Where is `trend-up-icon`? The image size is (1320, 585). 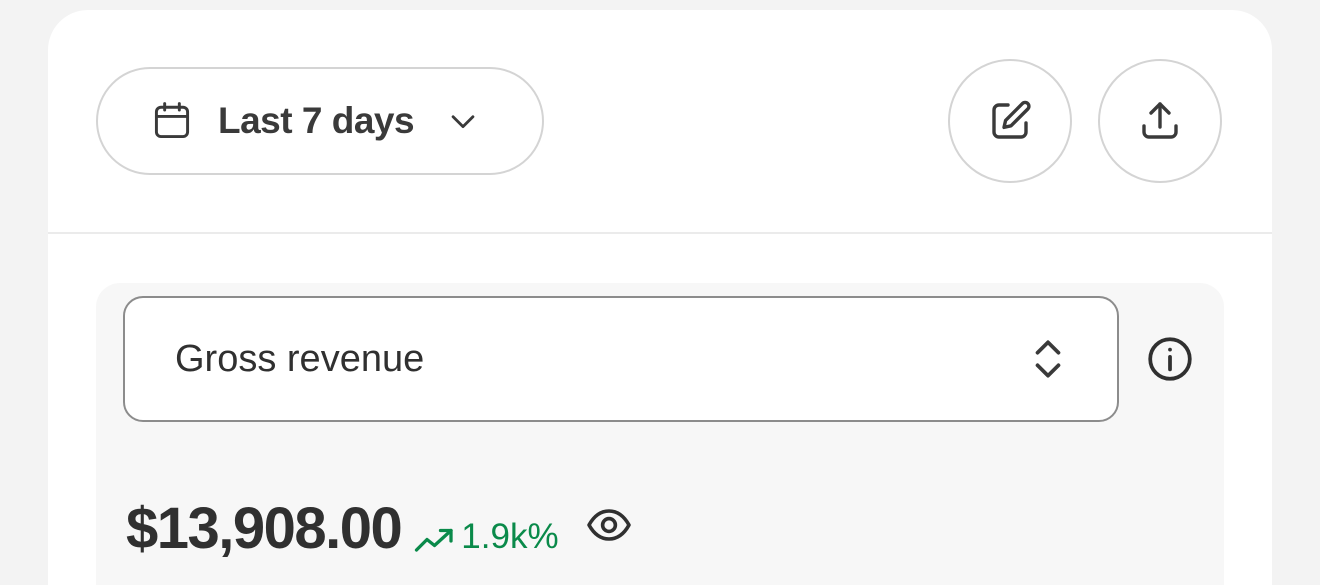 trend-up-icon is located at coordinates (436, 541).